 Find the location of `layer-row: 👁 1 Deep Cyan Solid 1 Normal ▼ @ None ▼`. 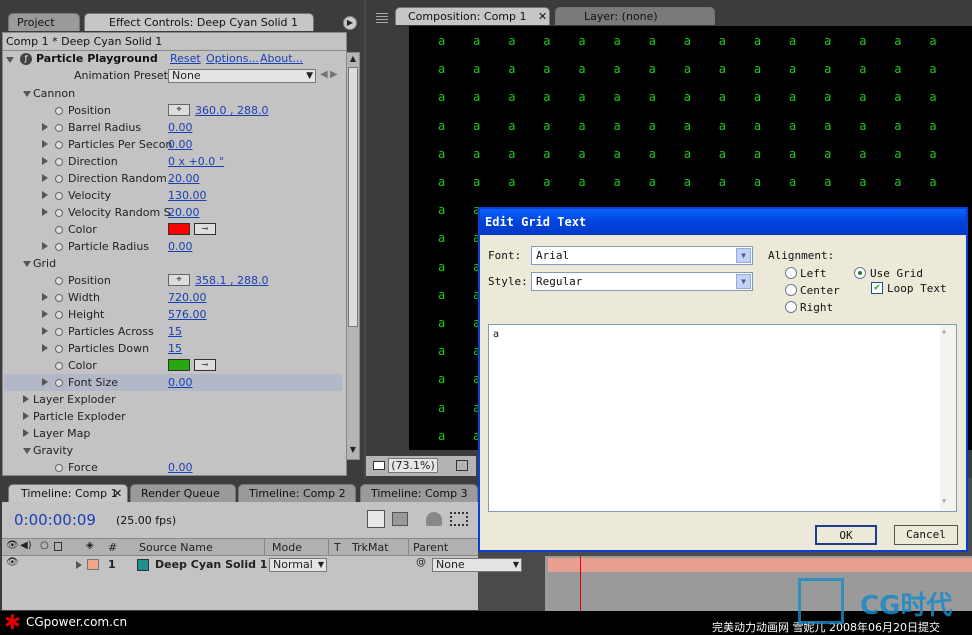

layer-row: 👁 1 Deep Cyan Solid 1 Normal ▼ @ None ▼ is located at coordinates (262, 565).